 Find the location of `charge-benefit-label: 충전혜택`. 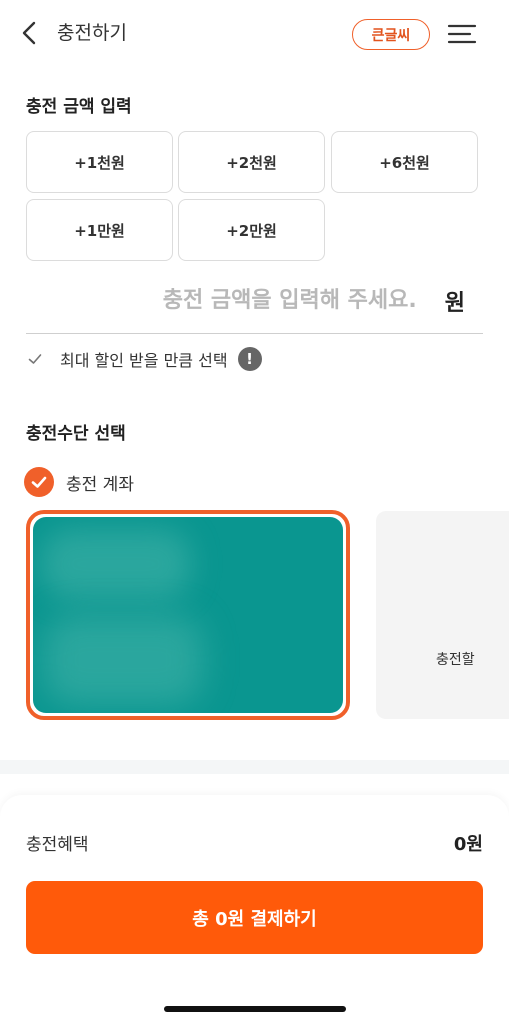

charge-benefit-label: 충전혜택 is located at coordinates (57, 845).